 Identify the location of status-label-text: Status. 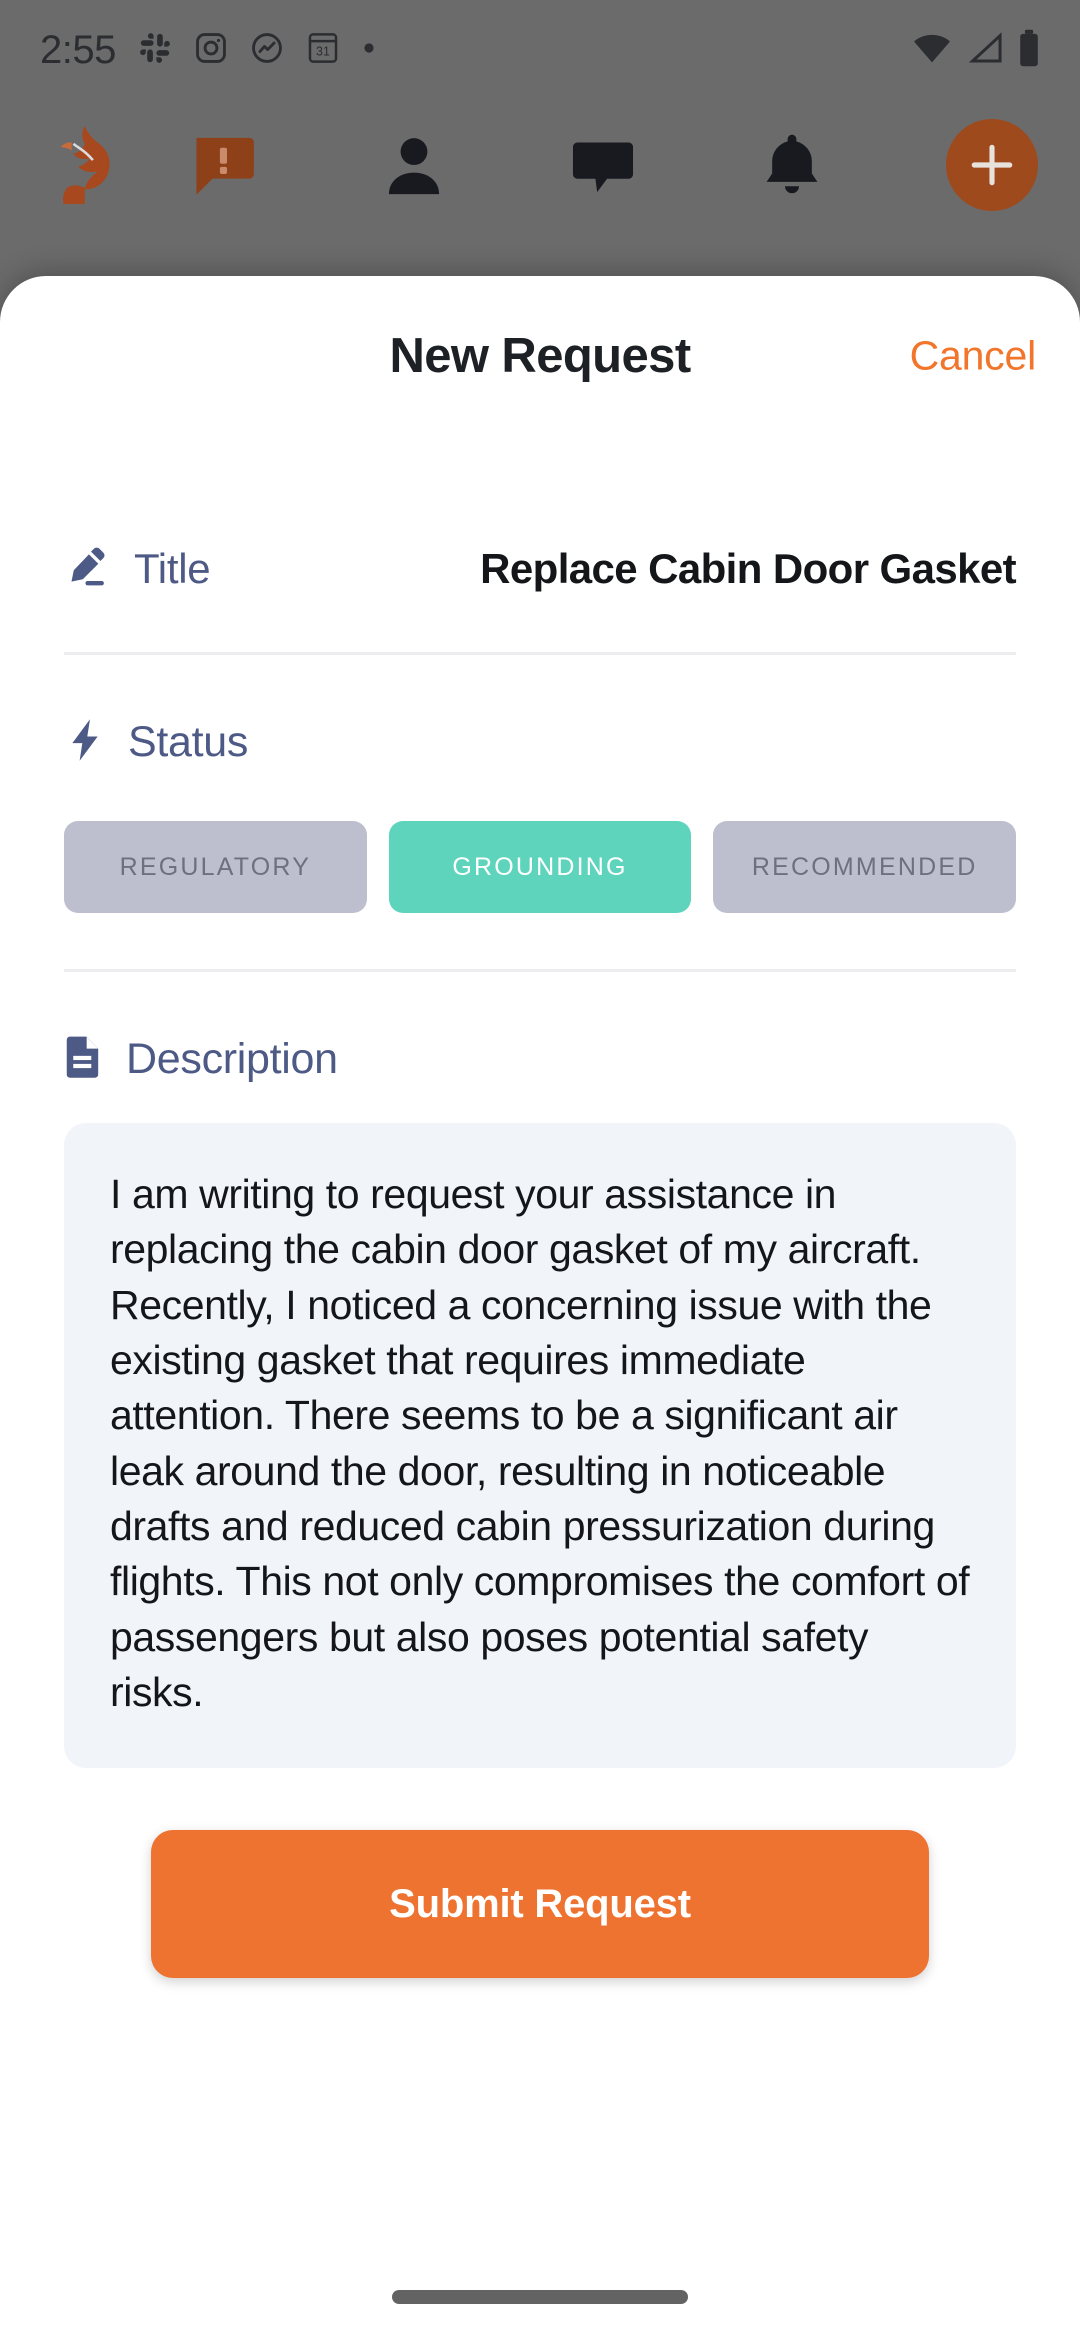
(188, 742).